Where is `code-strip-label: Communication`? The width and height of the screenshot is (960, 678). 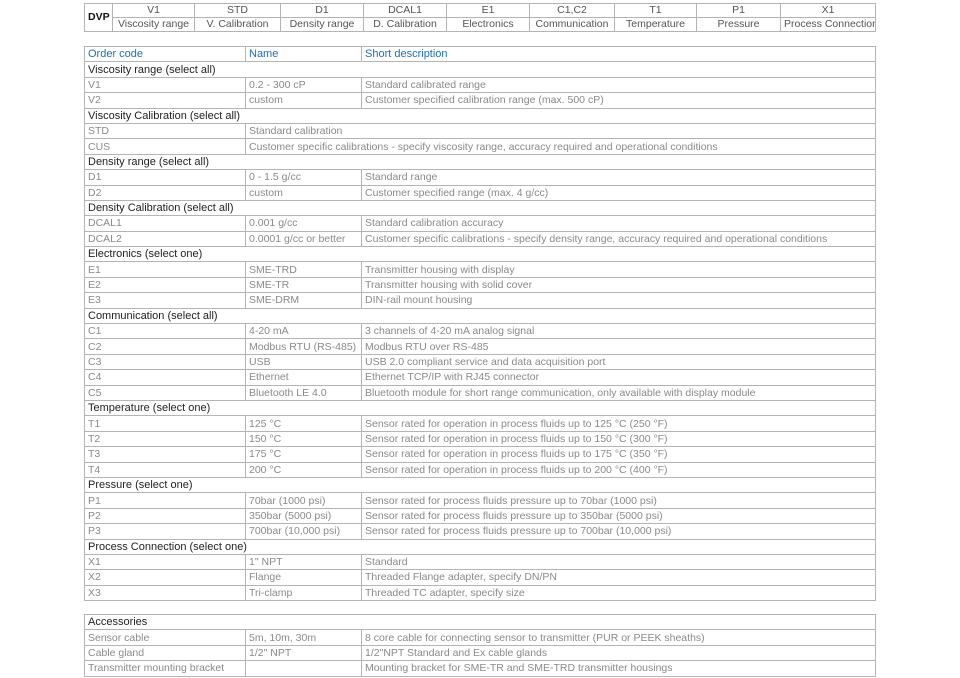
code-strip-label: Communication is located at coordinates (572, 24).